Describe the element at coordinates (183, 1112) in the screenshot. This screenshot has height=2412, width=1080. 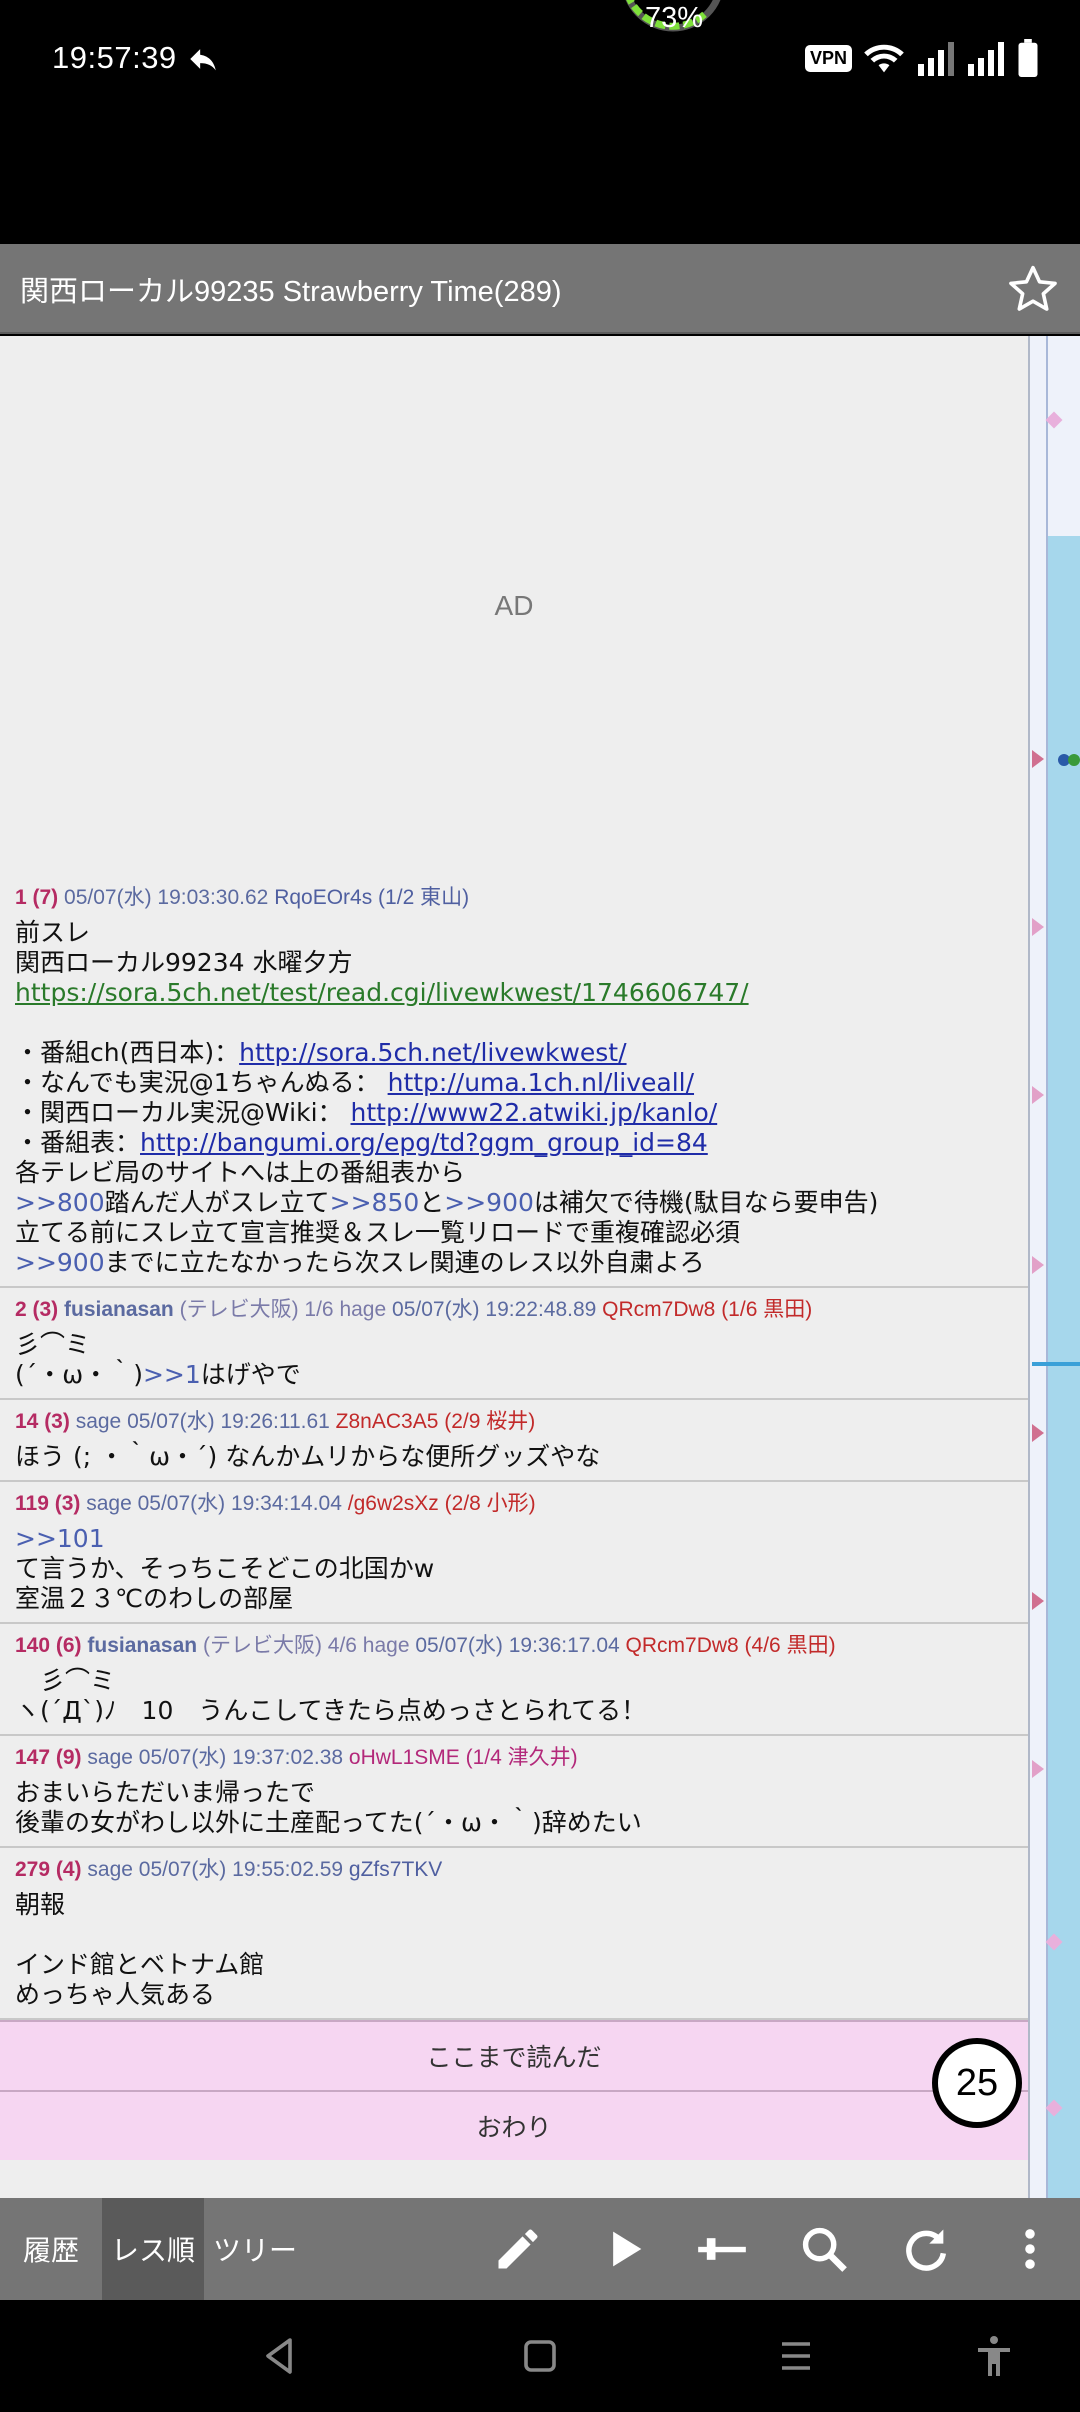
I see `post-text: ・関西ローカル実況@Wiki：` at that location.